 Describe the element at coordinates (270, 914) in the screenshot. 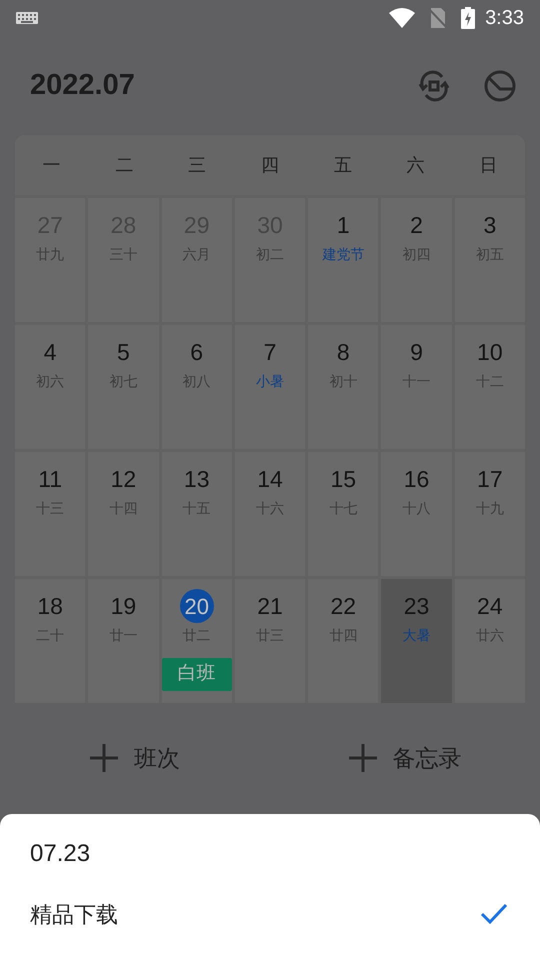

I see `option-item: 精品下载` at that location.